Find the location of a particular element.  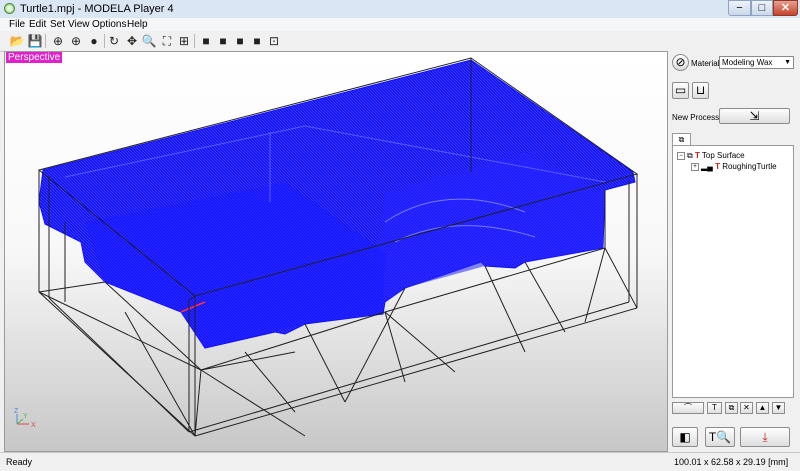

menu-edit: Edit is located at coordinates (37, 24).